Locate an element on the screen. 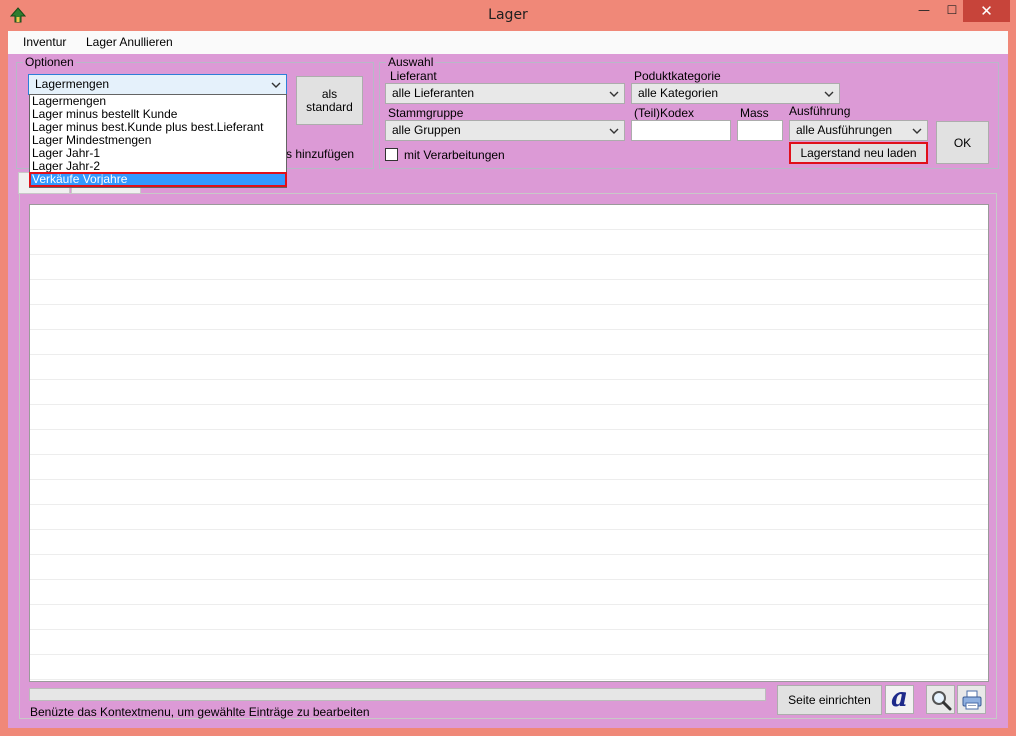  auswahl-legend: Auswahl is located at coordinates (411, 62).